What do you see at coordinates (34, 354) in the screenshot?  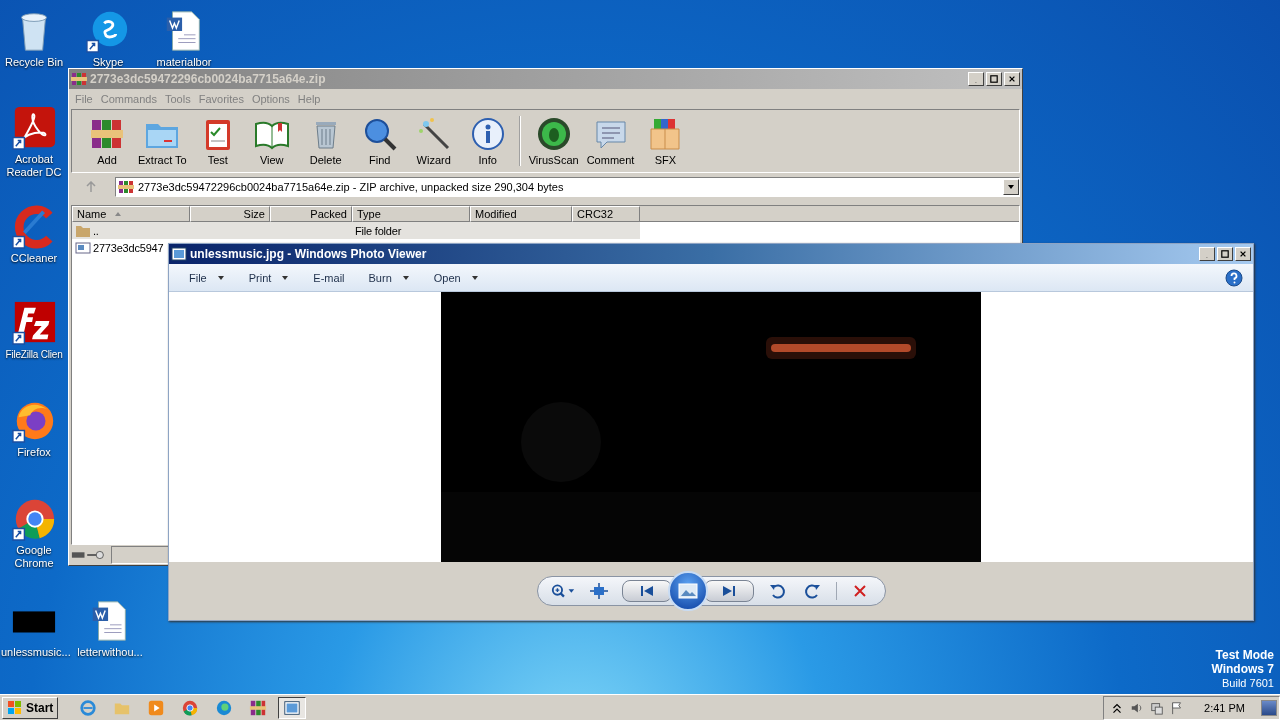 I see `desktop-icon-label: FileZilla Clien` at bounding box center [34, 354].